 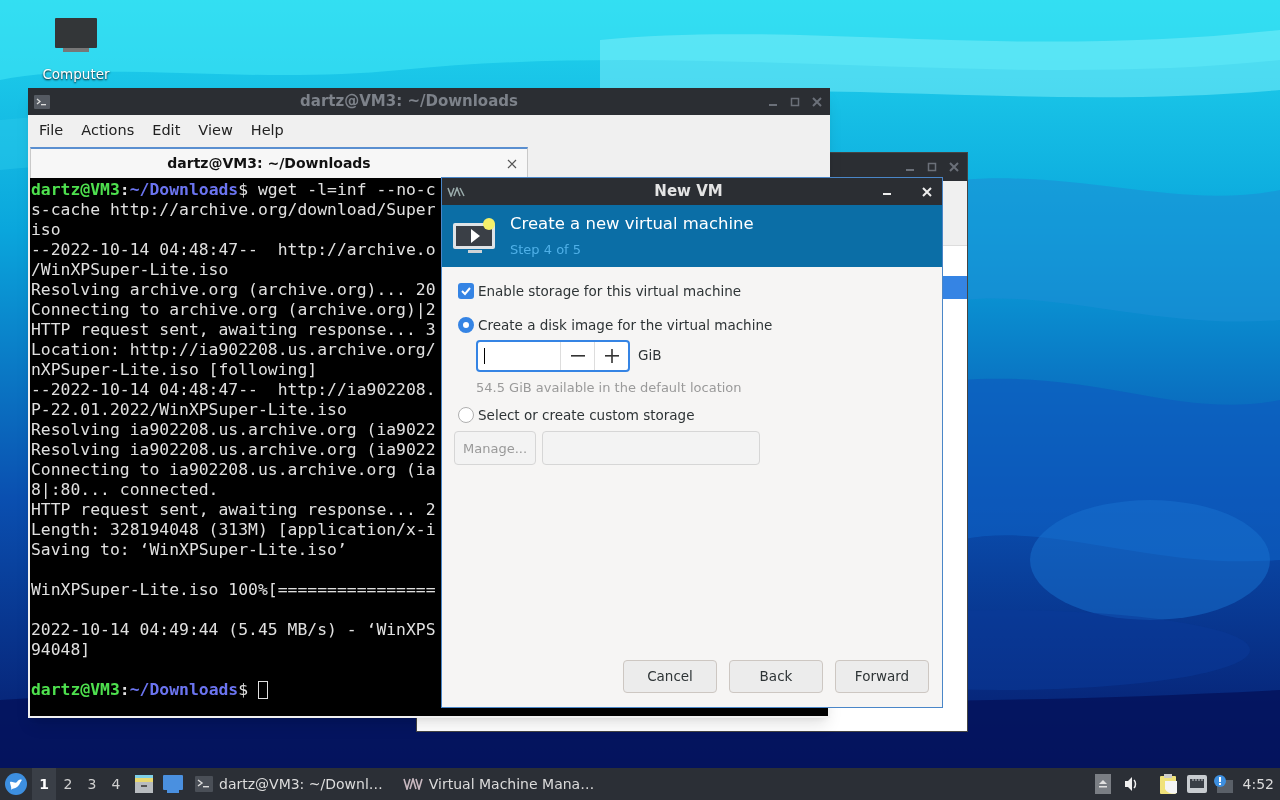 I want to click on workspace-switch: 2, so click(x=68, y=784).